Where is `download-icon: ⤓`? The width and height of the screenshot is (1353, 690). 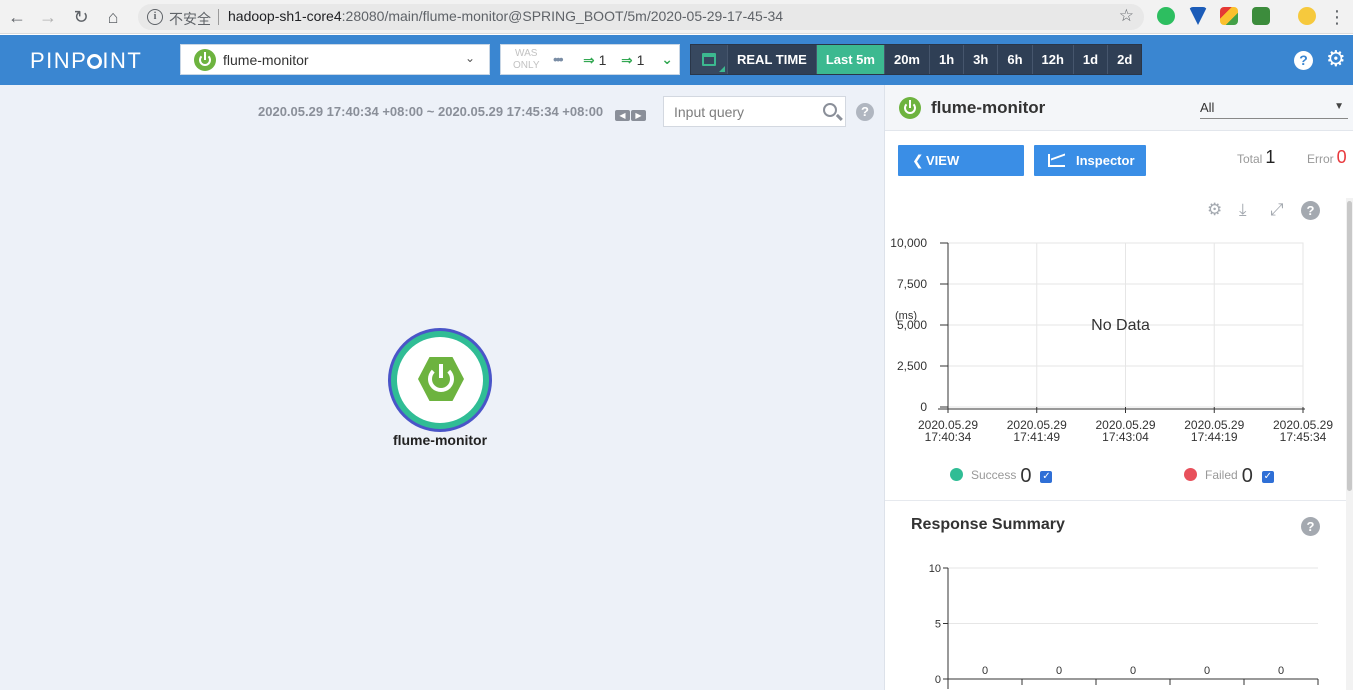 download-icon: ⤓ is located at coordinates (1243, 210).